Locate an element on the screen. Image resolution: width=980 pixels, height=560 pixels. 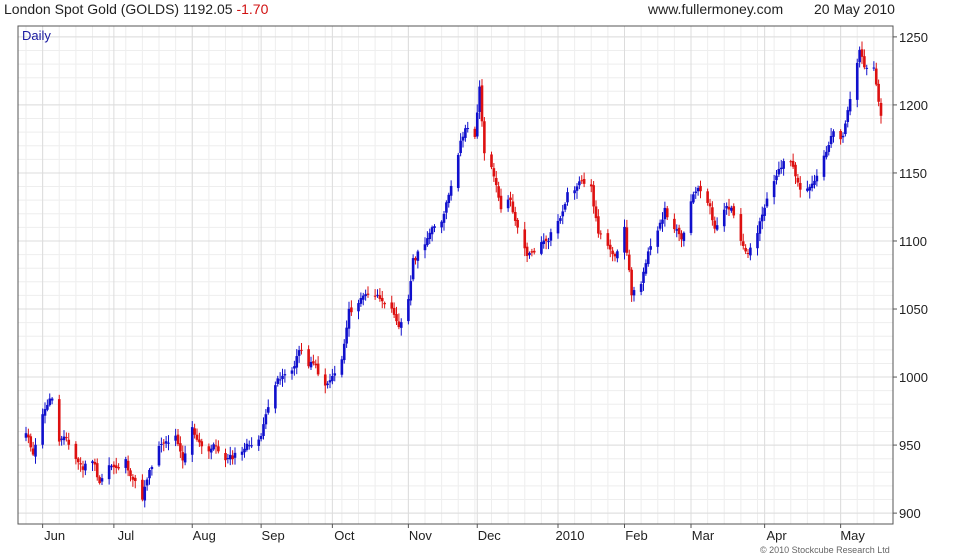
y-tick-label: 900 is located at coordinates (910, 513).